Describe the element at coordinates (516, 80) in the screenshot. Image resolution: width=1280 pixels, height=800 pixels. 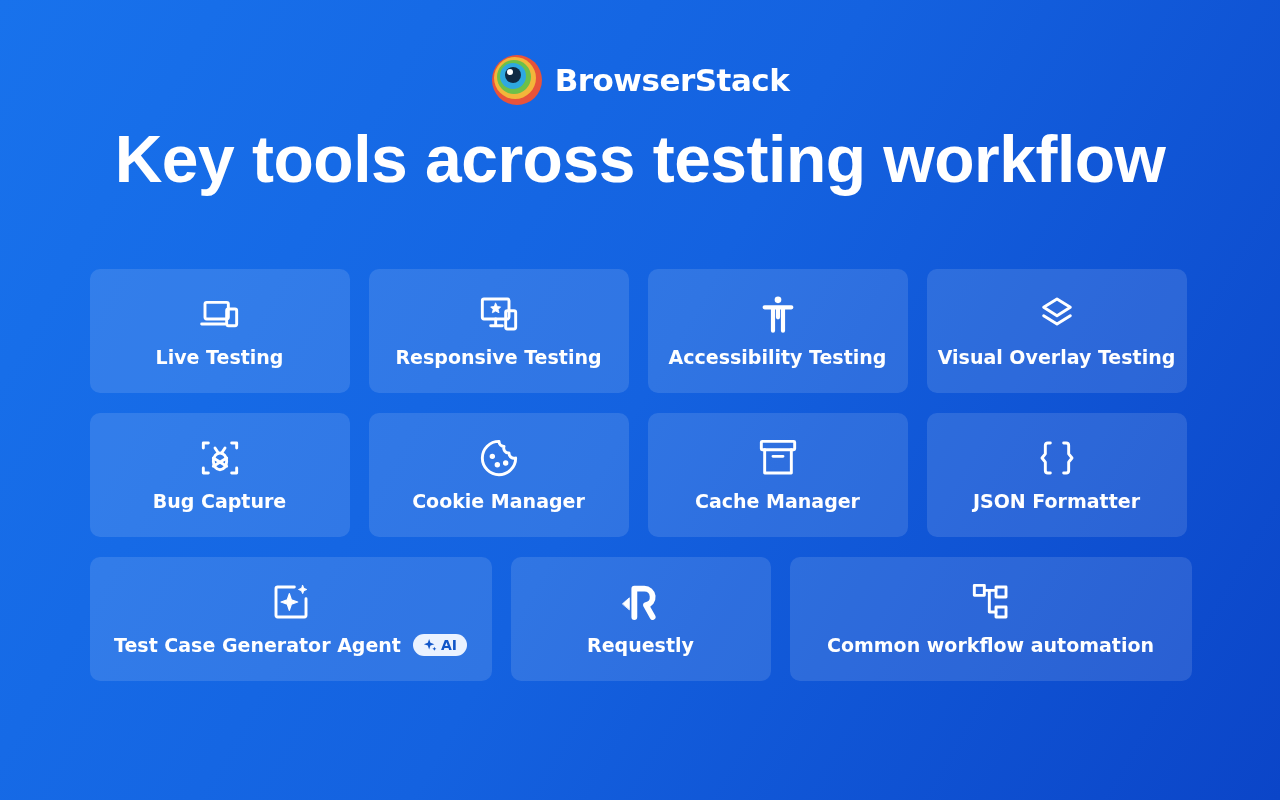
I see `logo-icon` at that location.